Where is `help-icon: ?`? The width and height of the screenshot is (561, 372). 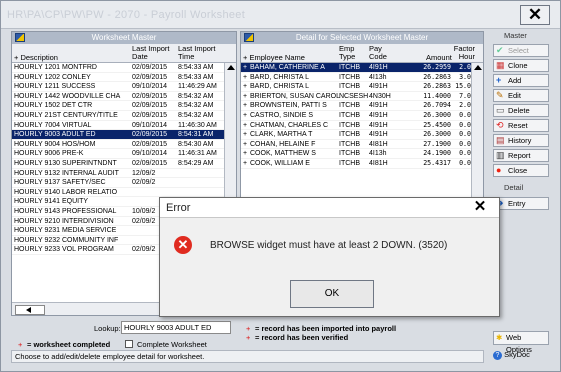
help-icon: ? is located at coordinates (497, 355).